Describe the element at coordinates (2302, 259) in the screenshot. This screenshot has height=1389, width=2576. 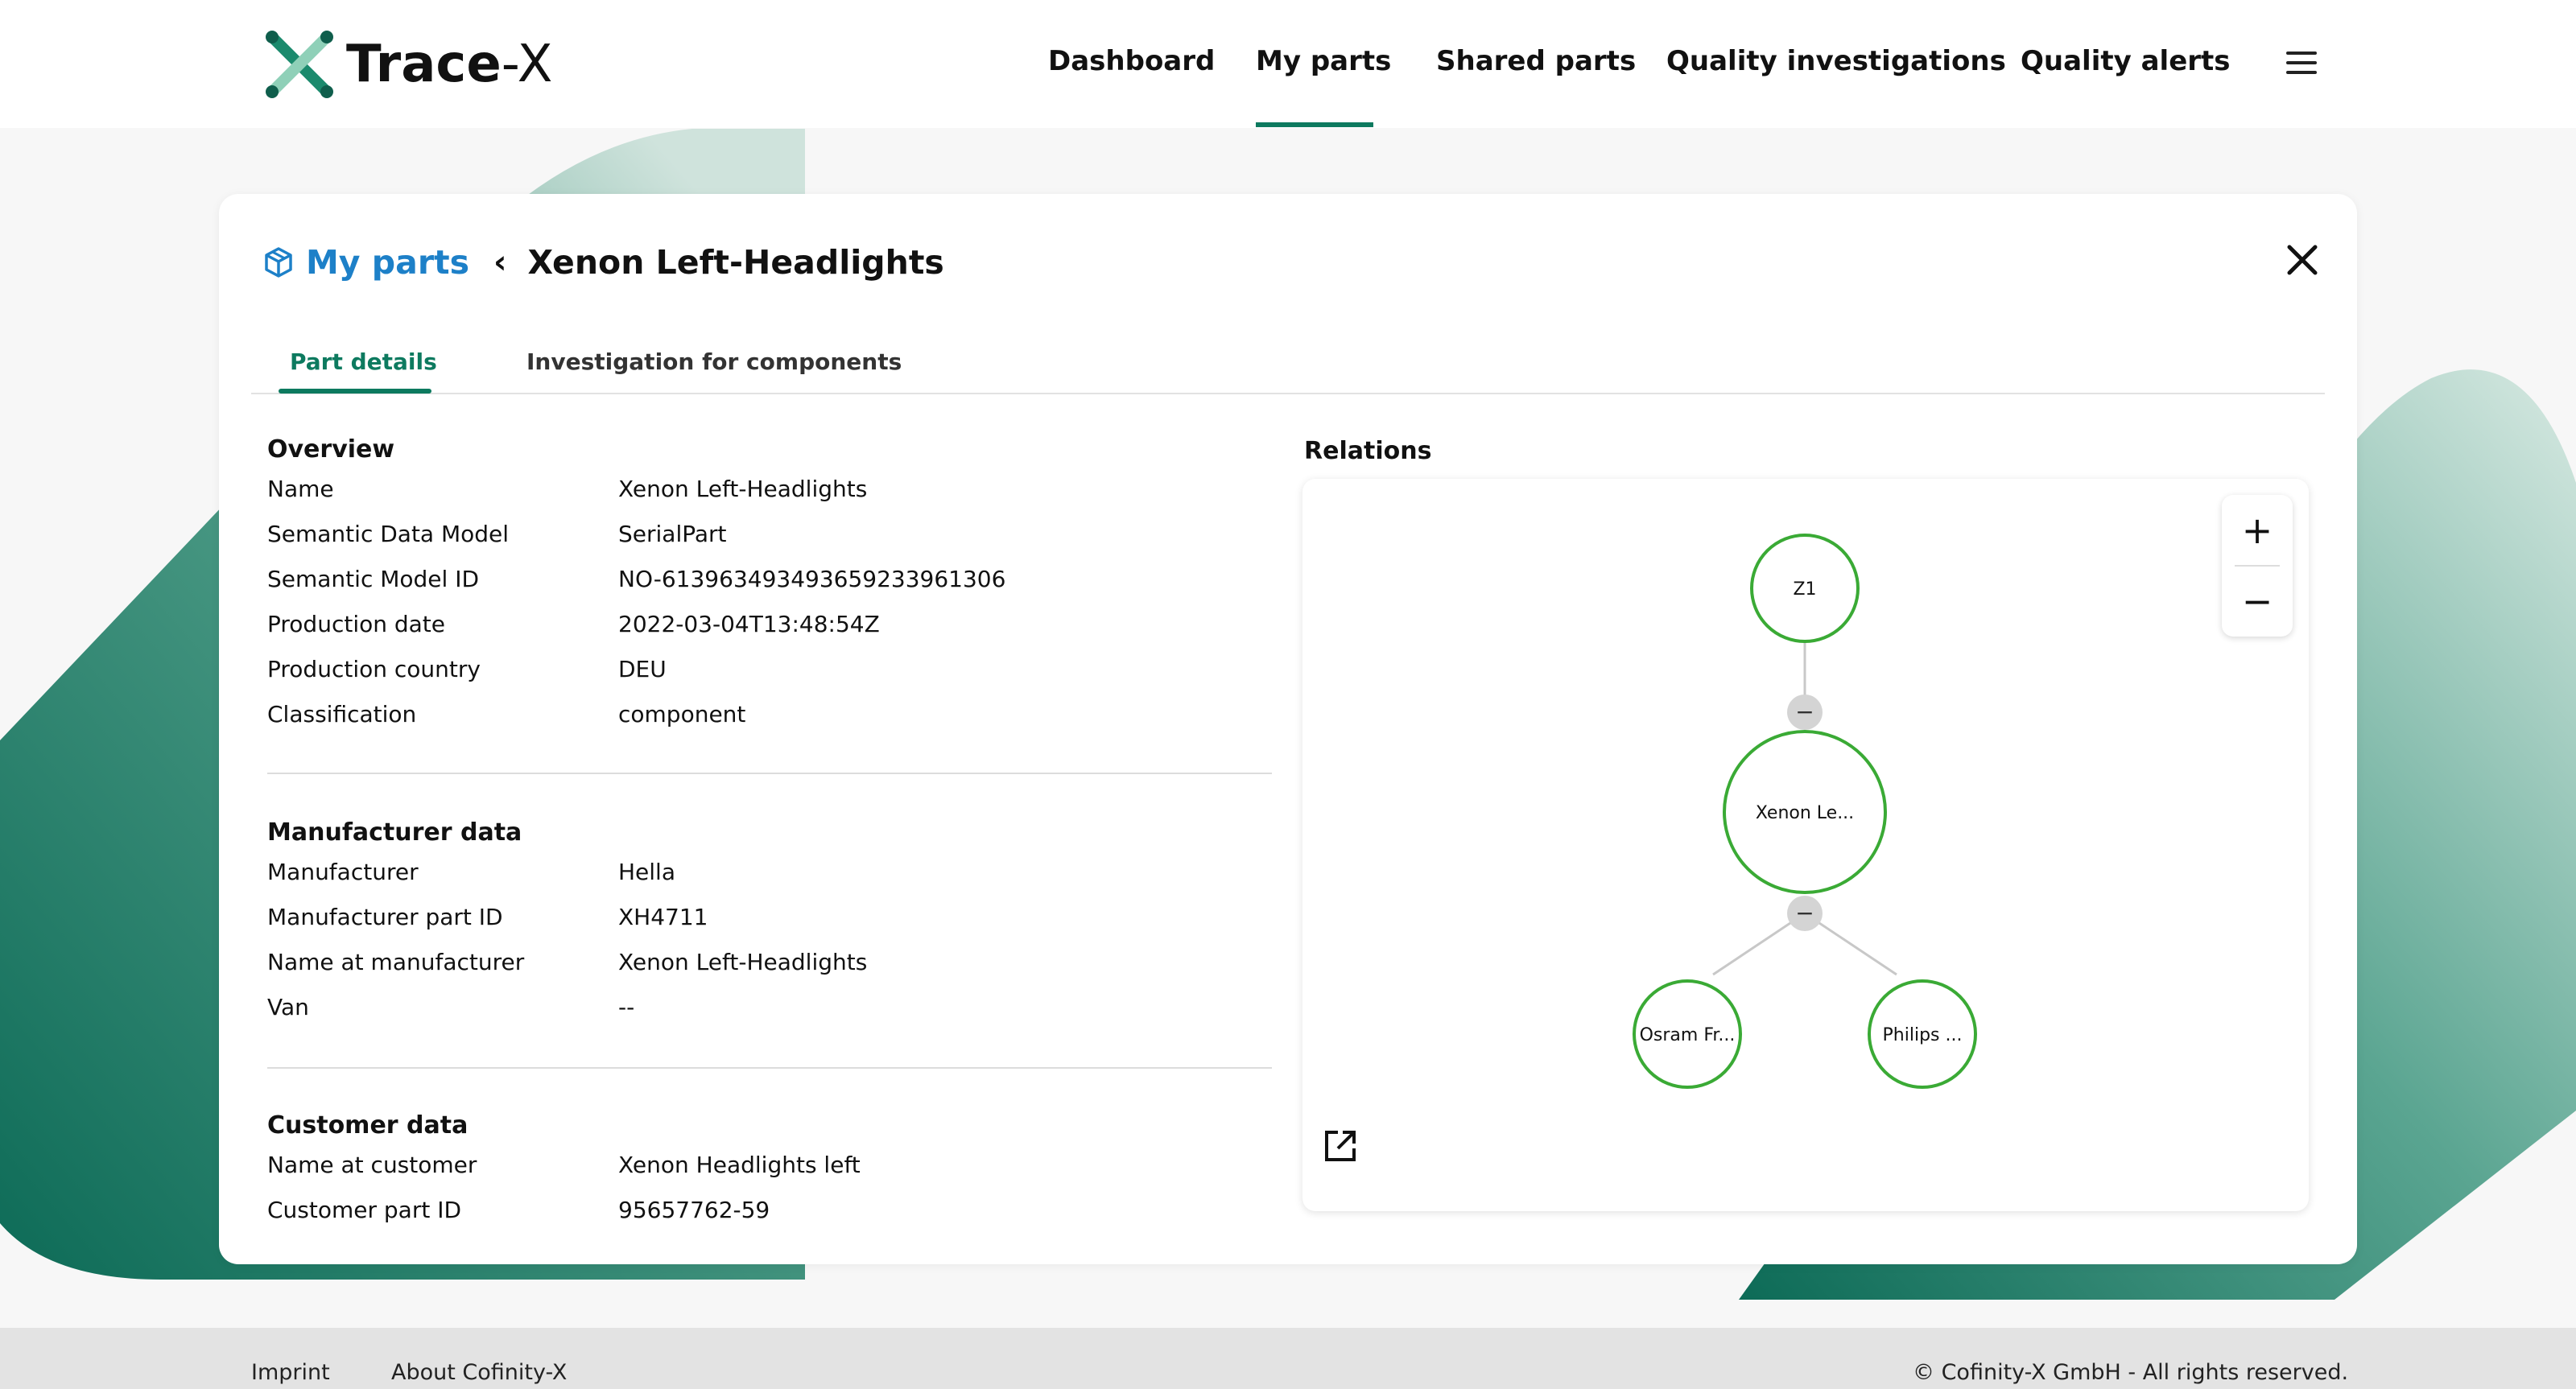
I see `close-icon` at that location.